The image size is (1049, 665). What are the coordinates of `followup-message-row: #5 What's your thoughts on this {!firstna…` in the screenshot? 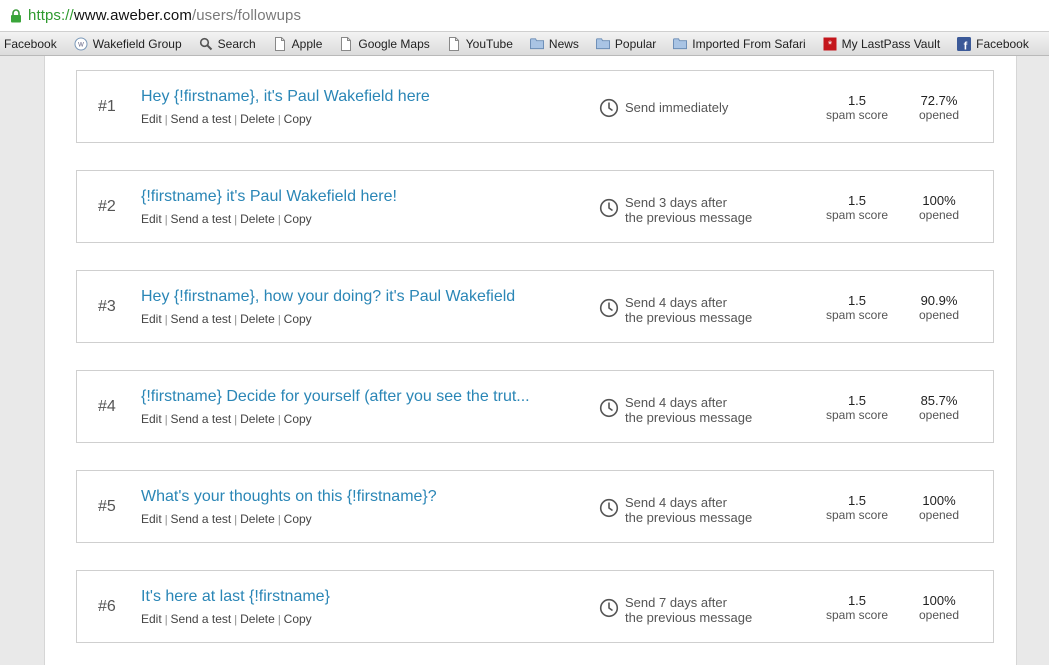 It's located at (535, 506).